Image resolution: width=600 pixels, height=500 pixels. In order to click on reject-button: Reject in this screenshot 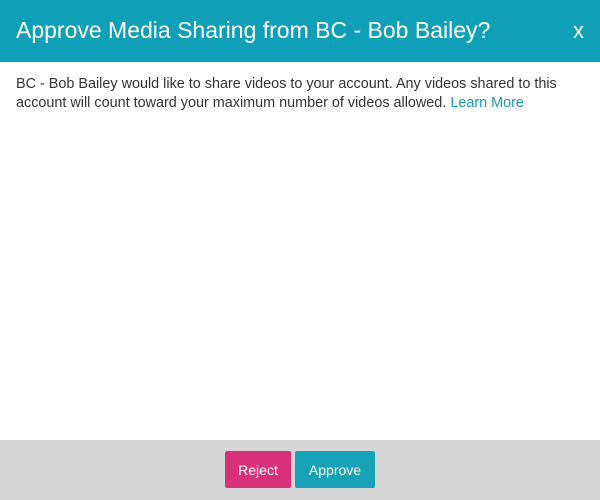, I will do `click(258, 469)`.